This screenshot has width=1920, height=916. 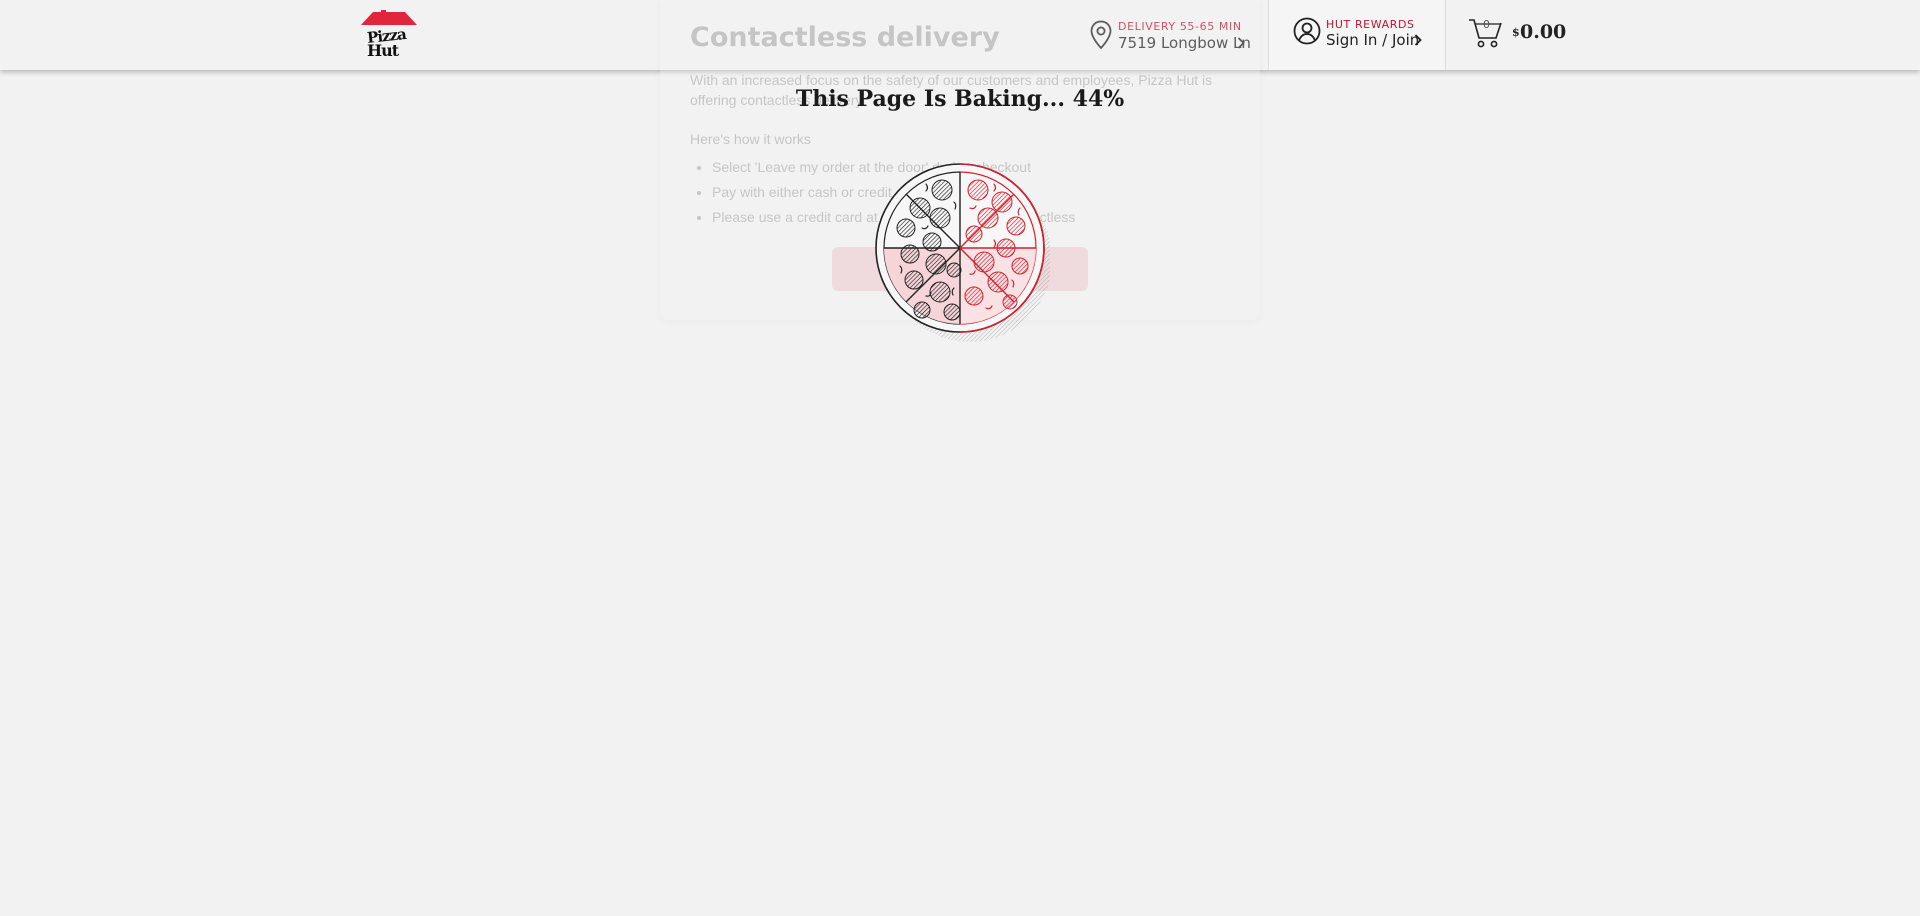 I want to click on hut-rewards-button: HUT REWARDS Sign In / Join, so click(x=1357, y=35).